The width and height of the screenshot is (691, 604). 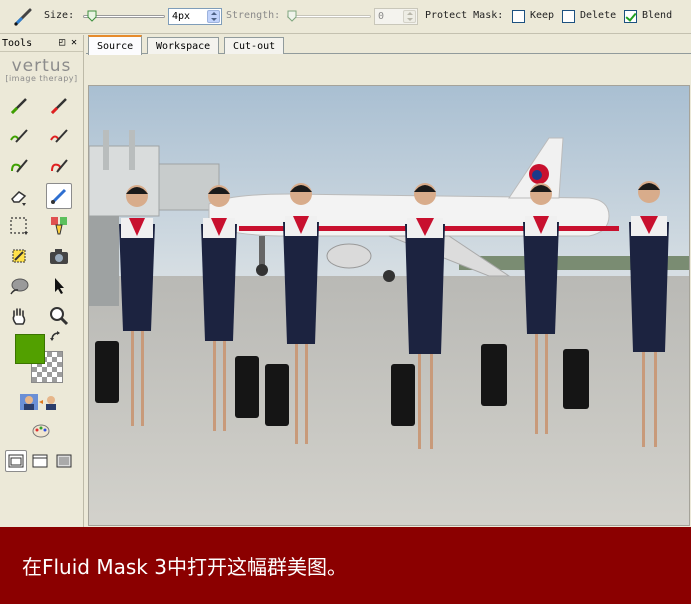 I want to click on tools-panel-title: Tools, so click(x=17, y=43).